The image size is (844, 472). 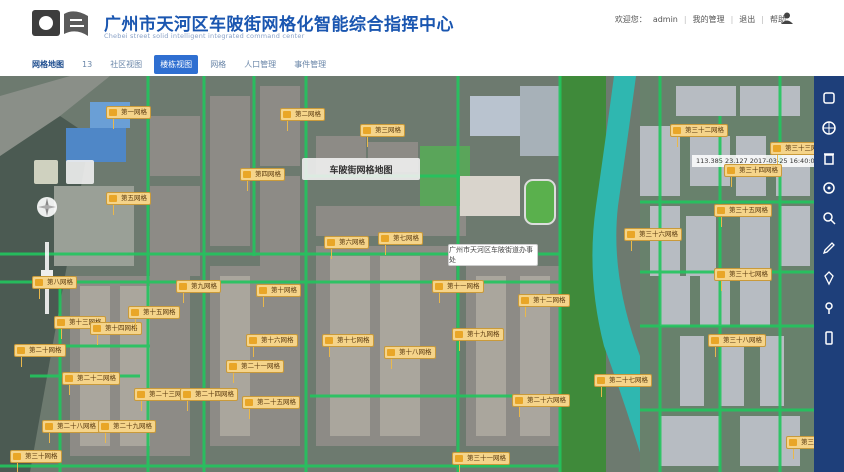 What do you see at coordinates (116, 333) in the screenshot?
I see `grid-label: 第十四网格` at bounding box center [116, 333].